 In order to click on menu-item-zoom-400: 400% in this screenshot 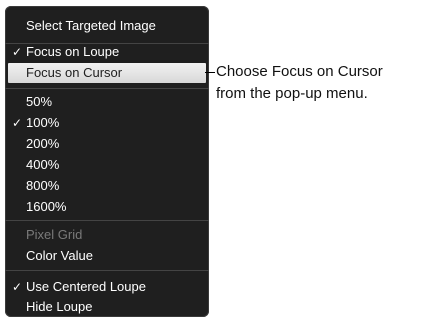, I will do `click(107, 165)`.